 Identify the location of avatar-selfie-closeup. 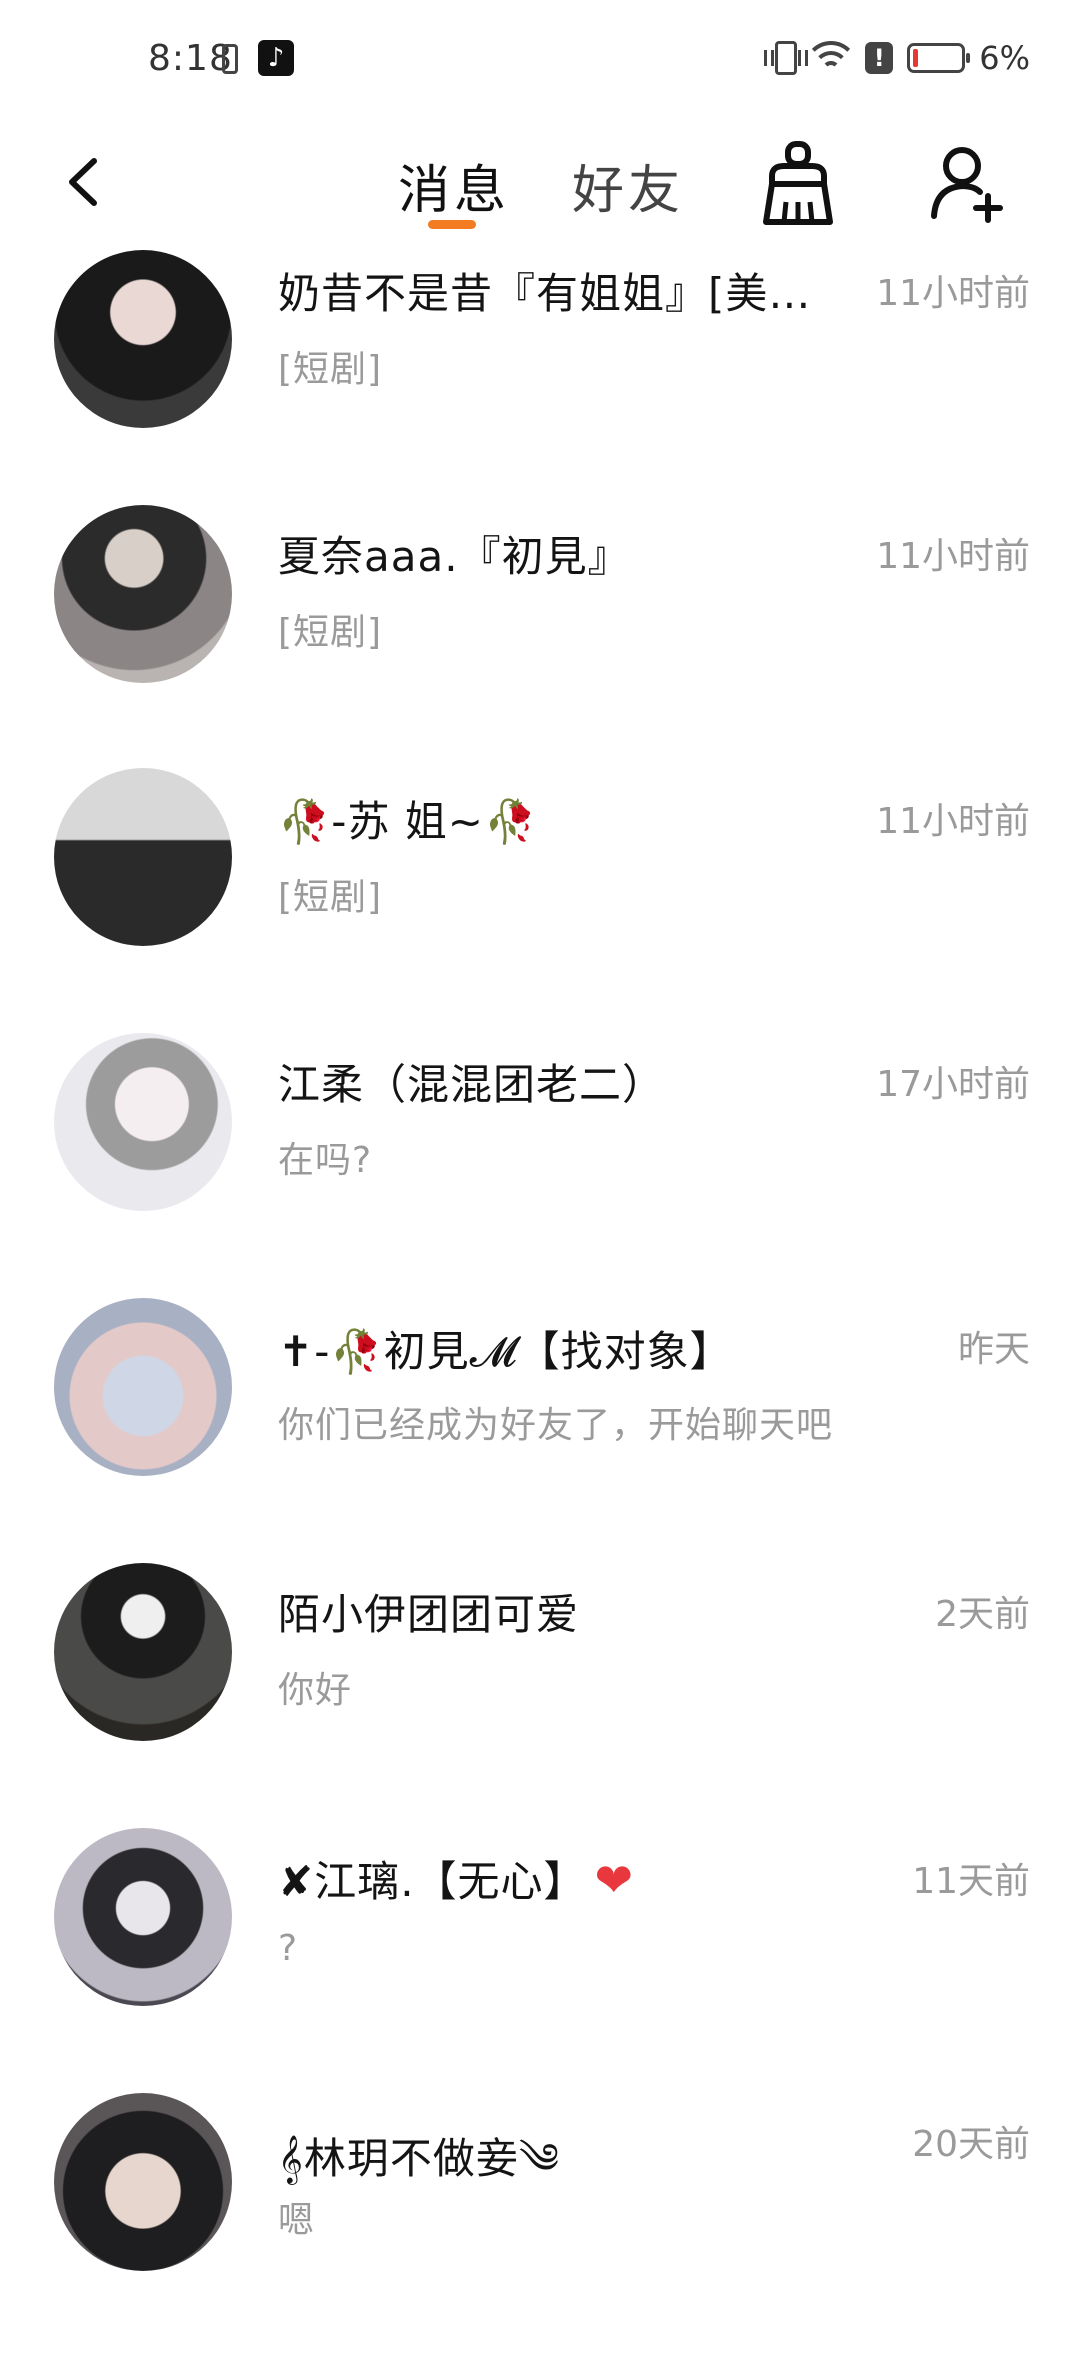
(143, 2182).